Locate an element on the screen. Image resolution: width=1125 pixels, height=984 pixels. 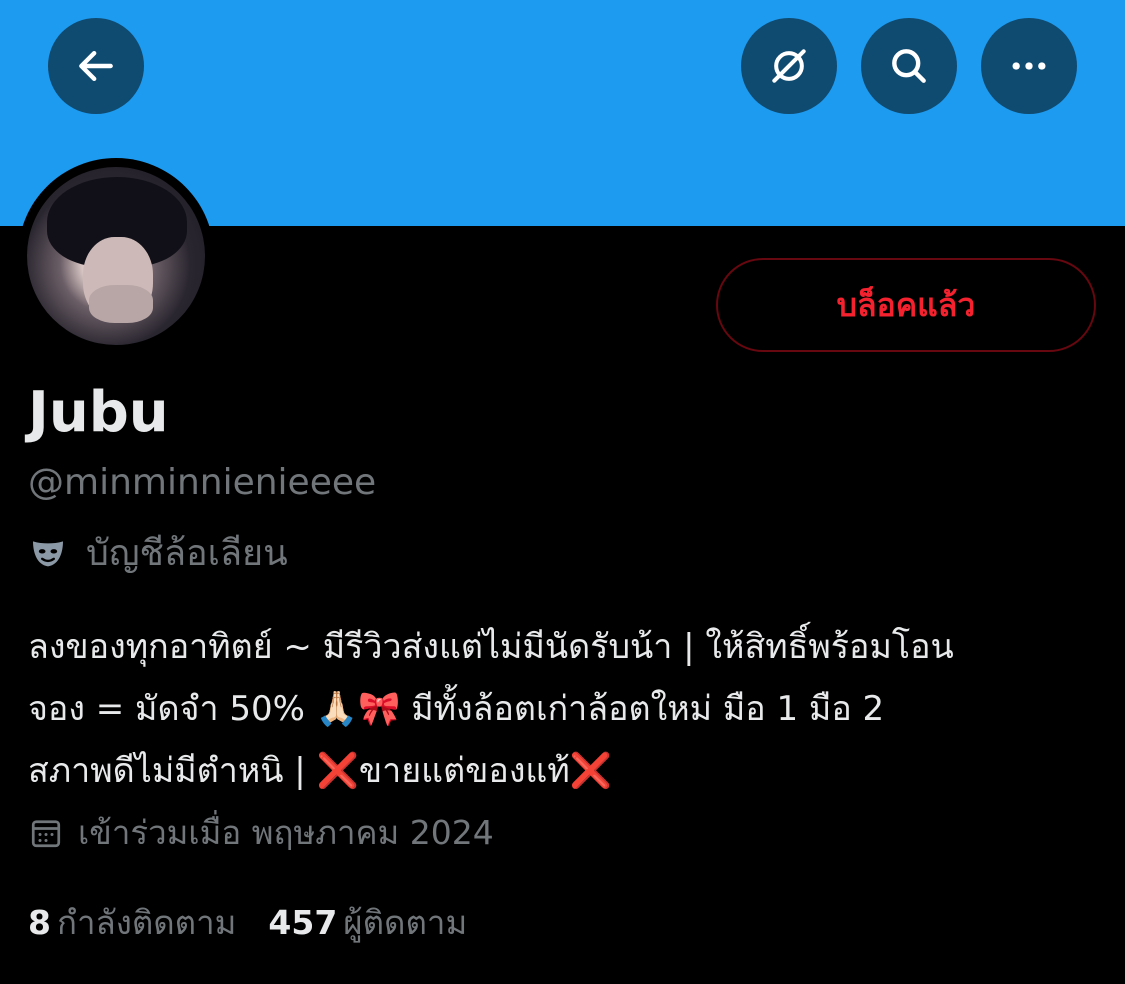
following-link: 8 กำลังติดตาม is located at coordinates (132, 922).